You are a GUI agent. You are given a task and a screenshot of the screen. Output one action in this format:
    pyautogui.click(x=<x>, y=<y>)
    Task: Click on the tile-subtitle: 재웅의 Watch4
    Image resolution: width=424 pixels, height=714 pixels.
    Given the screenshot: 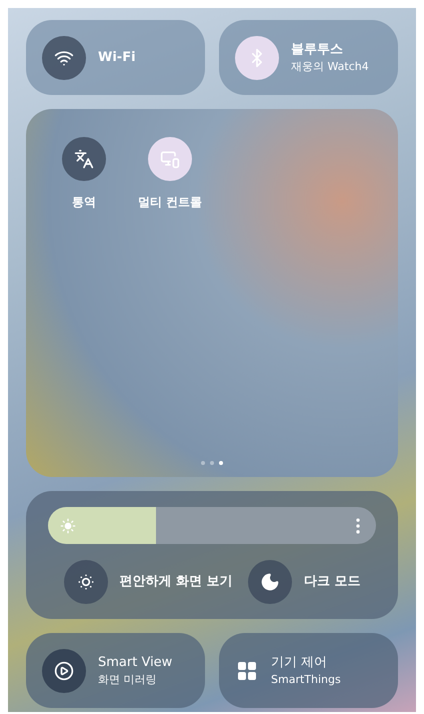 What is the action you would take?
    pyautogui.click(x=330, y=67)
    